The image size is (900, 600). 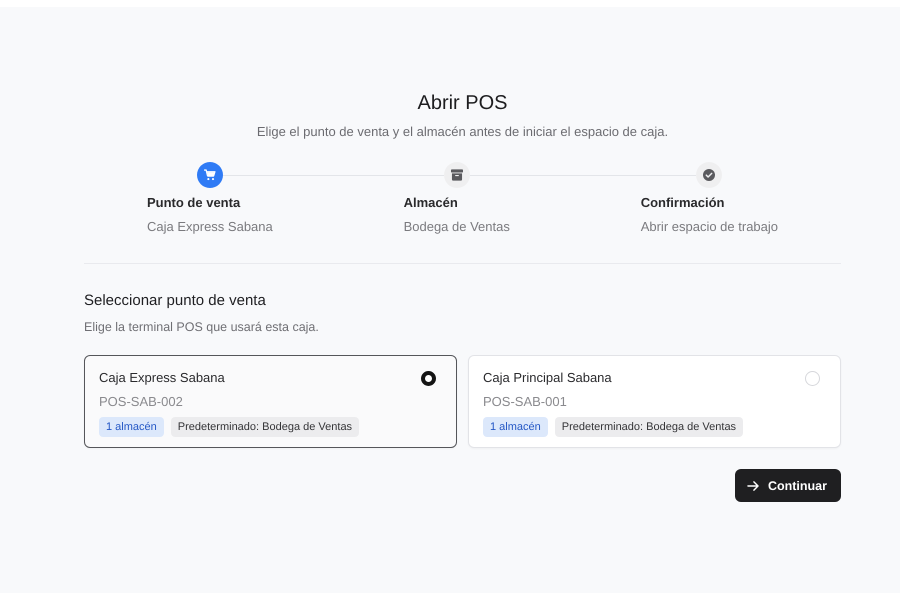 What do you see at coordinates (175, 301) in the screenshot?
I see `section-title: Seleccionar punto de venta` at bounding box center [175, 301].